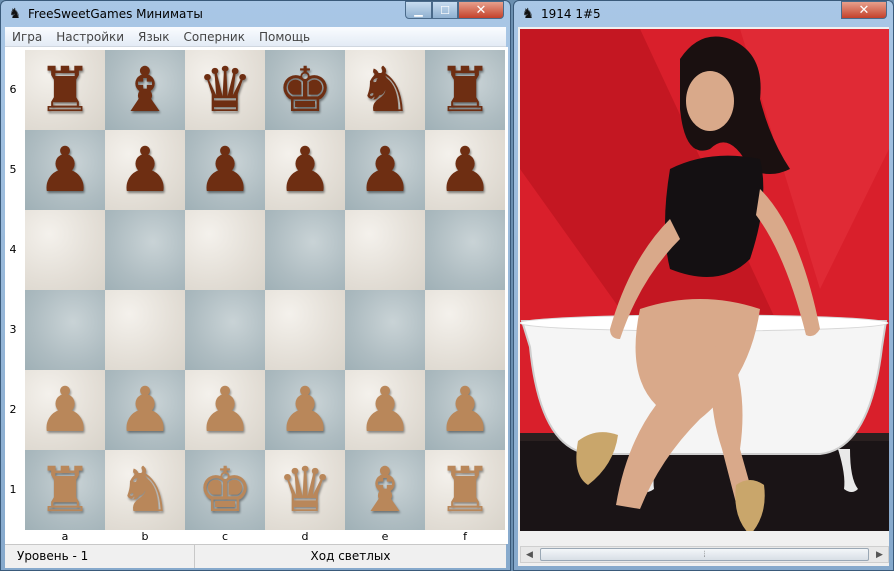 This screenshot has width=894, height=571. I want to click on board-square-a1: ♜, so click(65, 490).